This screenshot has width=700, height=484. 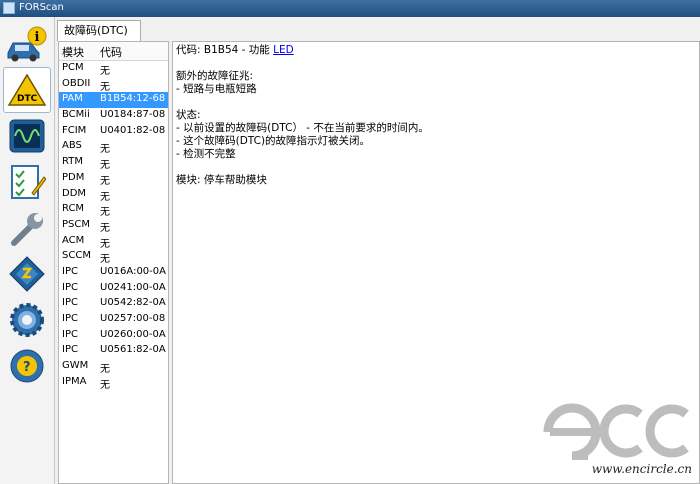 What do you see at coordinates (37, 37) in the screenshot?
I see `svg-text: i` at bounding box center [37, 37].